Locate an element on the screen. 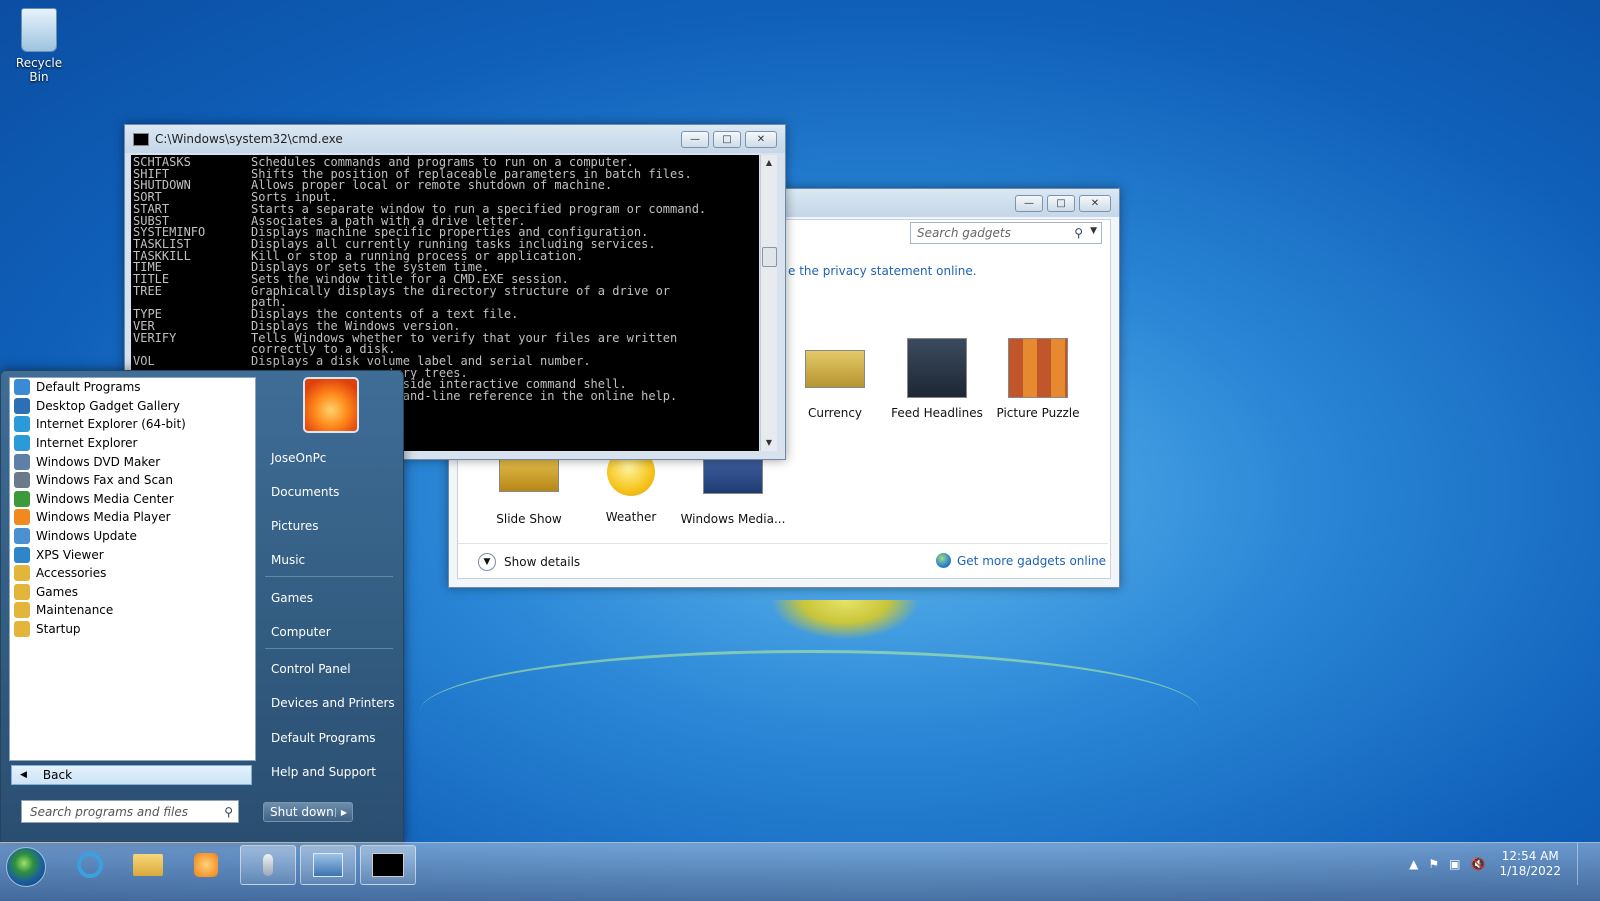 This screenshot has width=1600, height=901. start-menu-right-item: Computer is located at coordinates (301, 632).